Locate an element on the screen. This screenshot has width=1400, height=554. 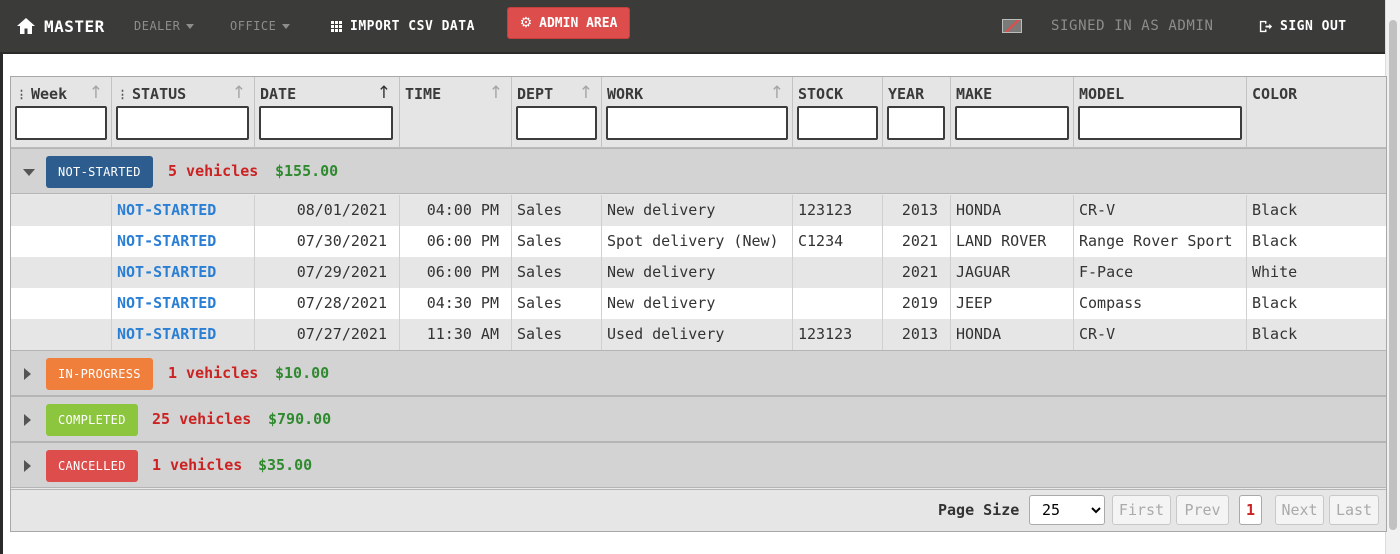
work-filter-input is located at coordinates (697, 123).